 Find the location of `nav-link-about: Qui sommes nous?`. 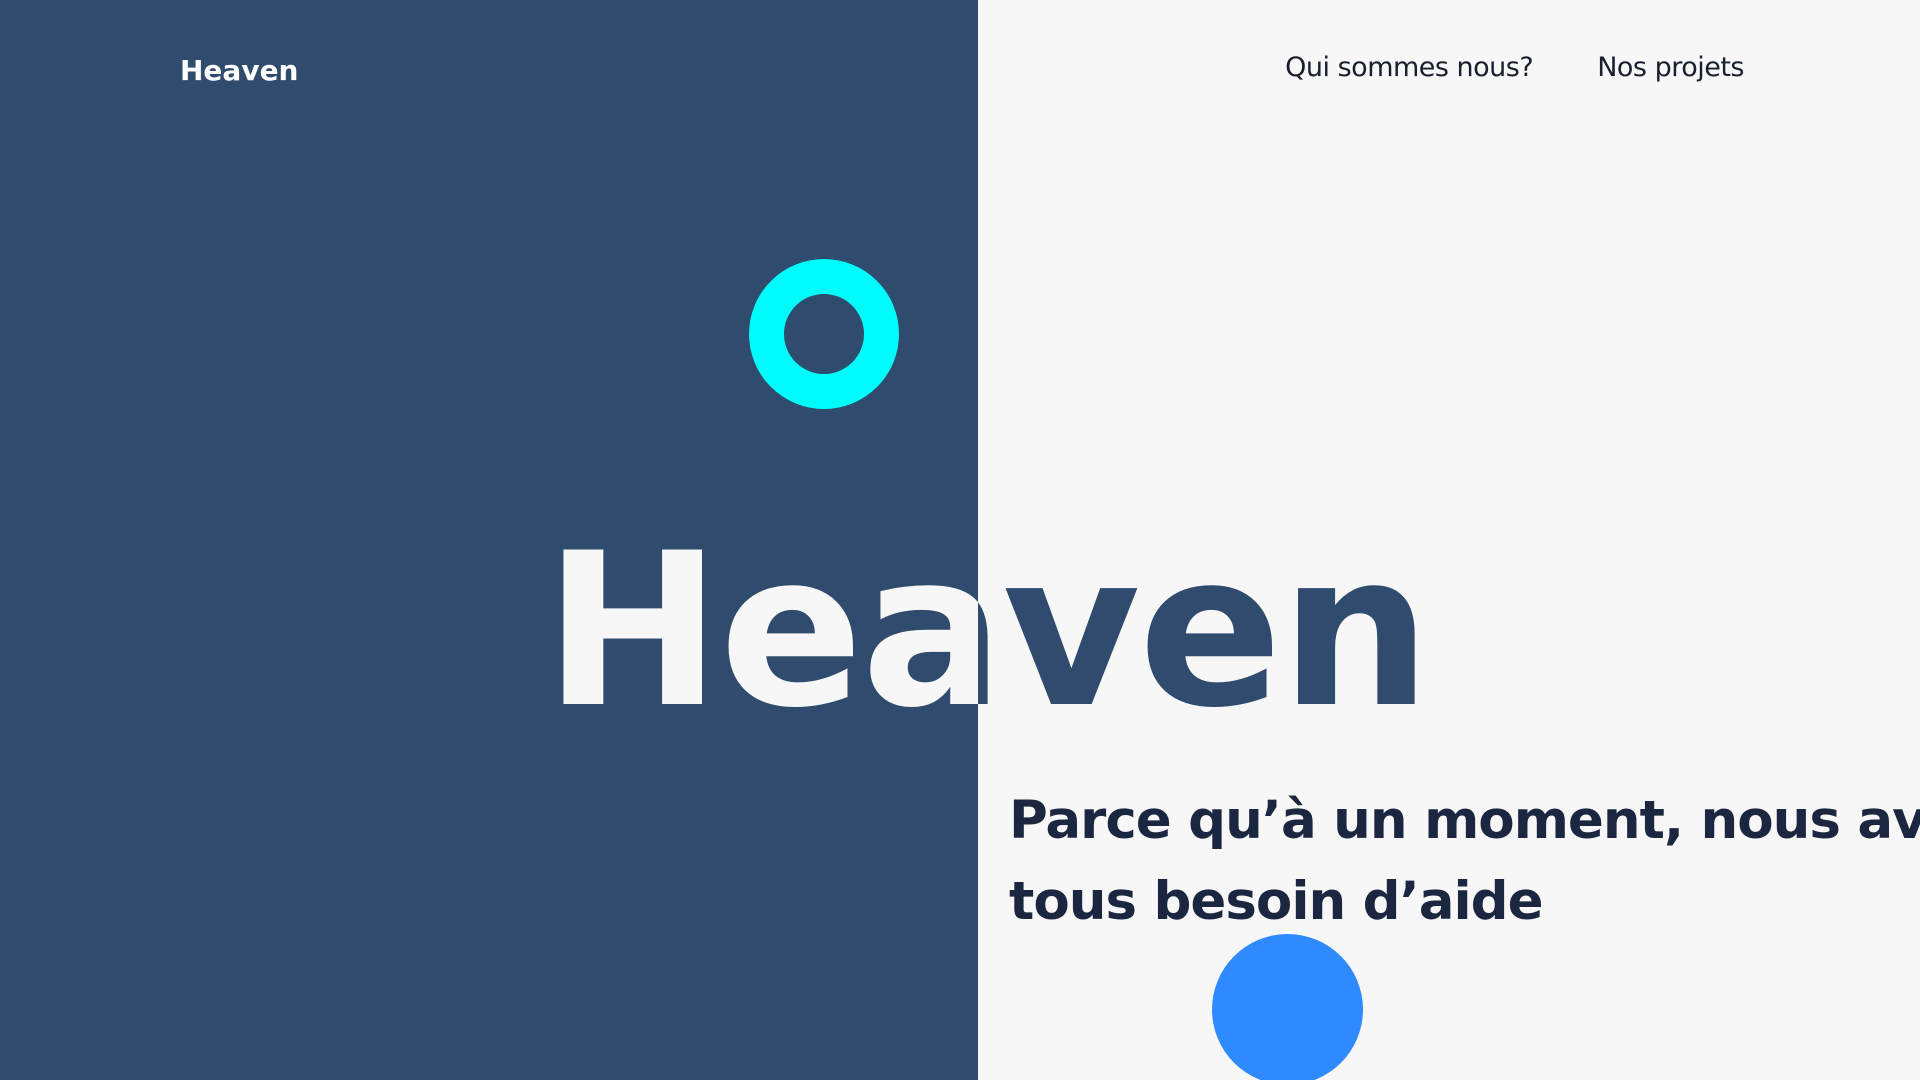

nav-link-about: Qui sommes nous? is located at coordinates (1409, 67).